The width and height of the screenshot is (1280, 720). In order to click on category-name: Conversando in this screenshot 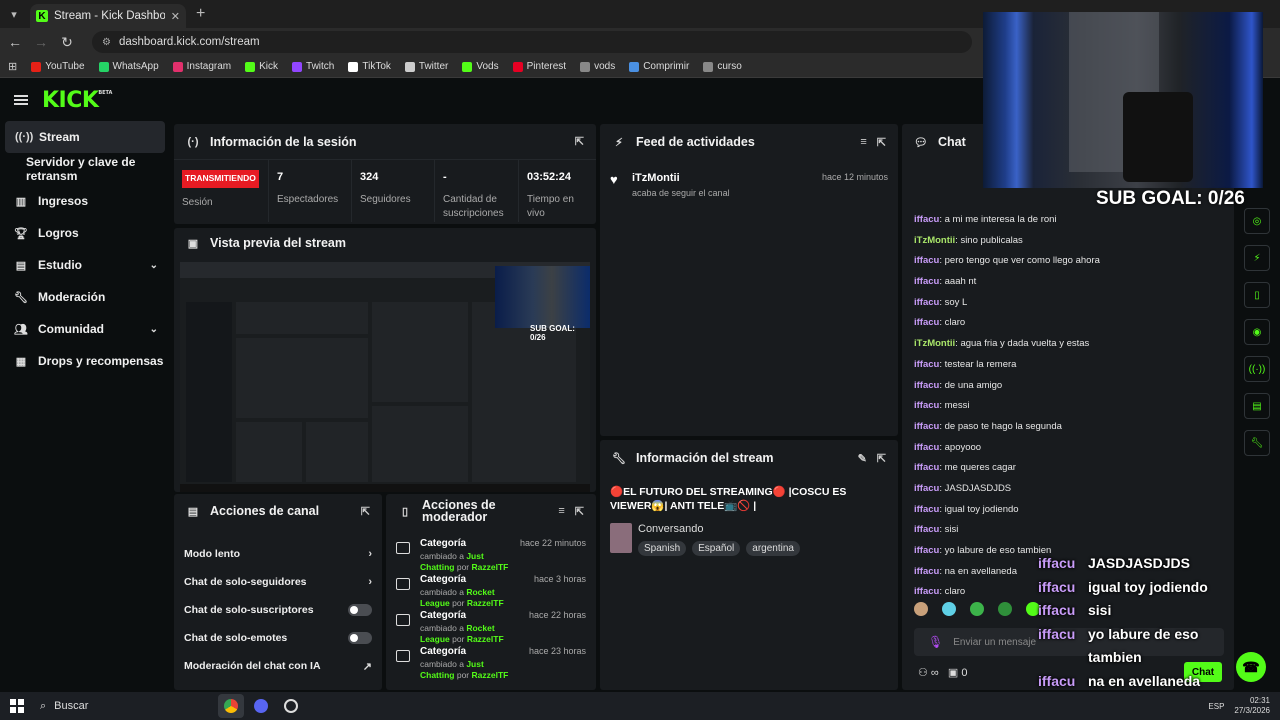, I will do `click(719, 529)`.